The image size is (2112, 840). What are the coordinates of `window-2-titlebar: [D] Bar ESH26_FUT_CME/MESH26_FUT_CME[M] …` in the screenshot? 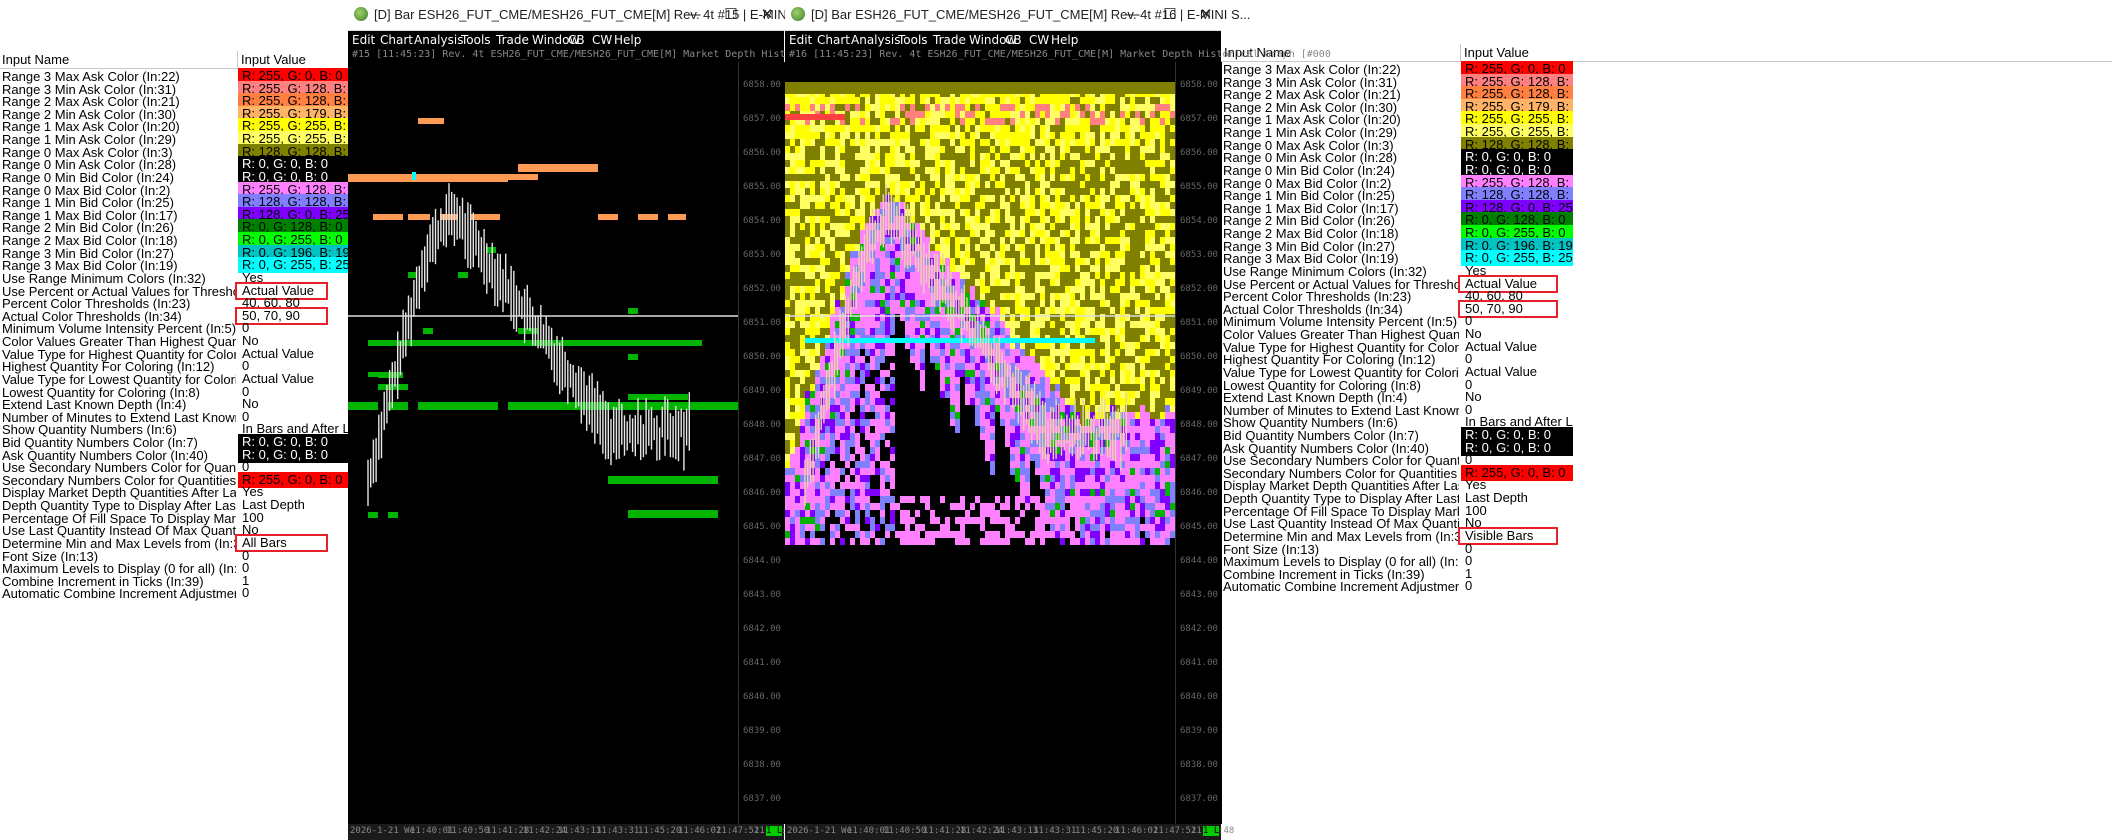 It's located at (1017, 15).